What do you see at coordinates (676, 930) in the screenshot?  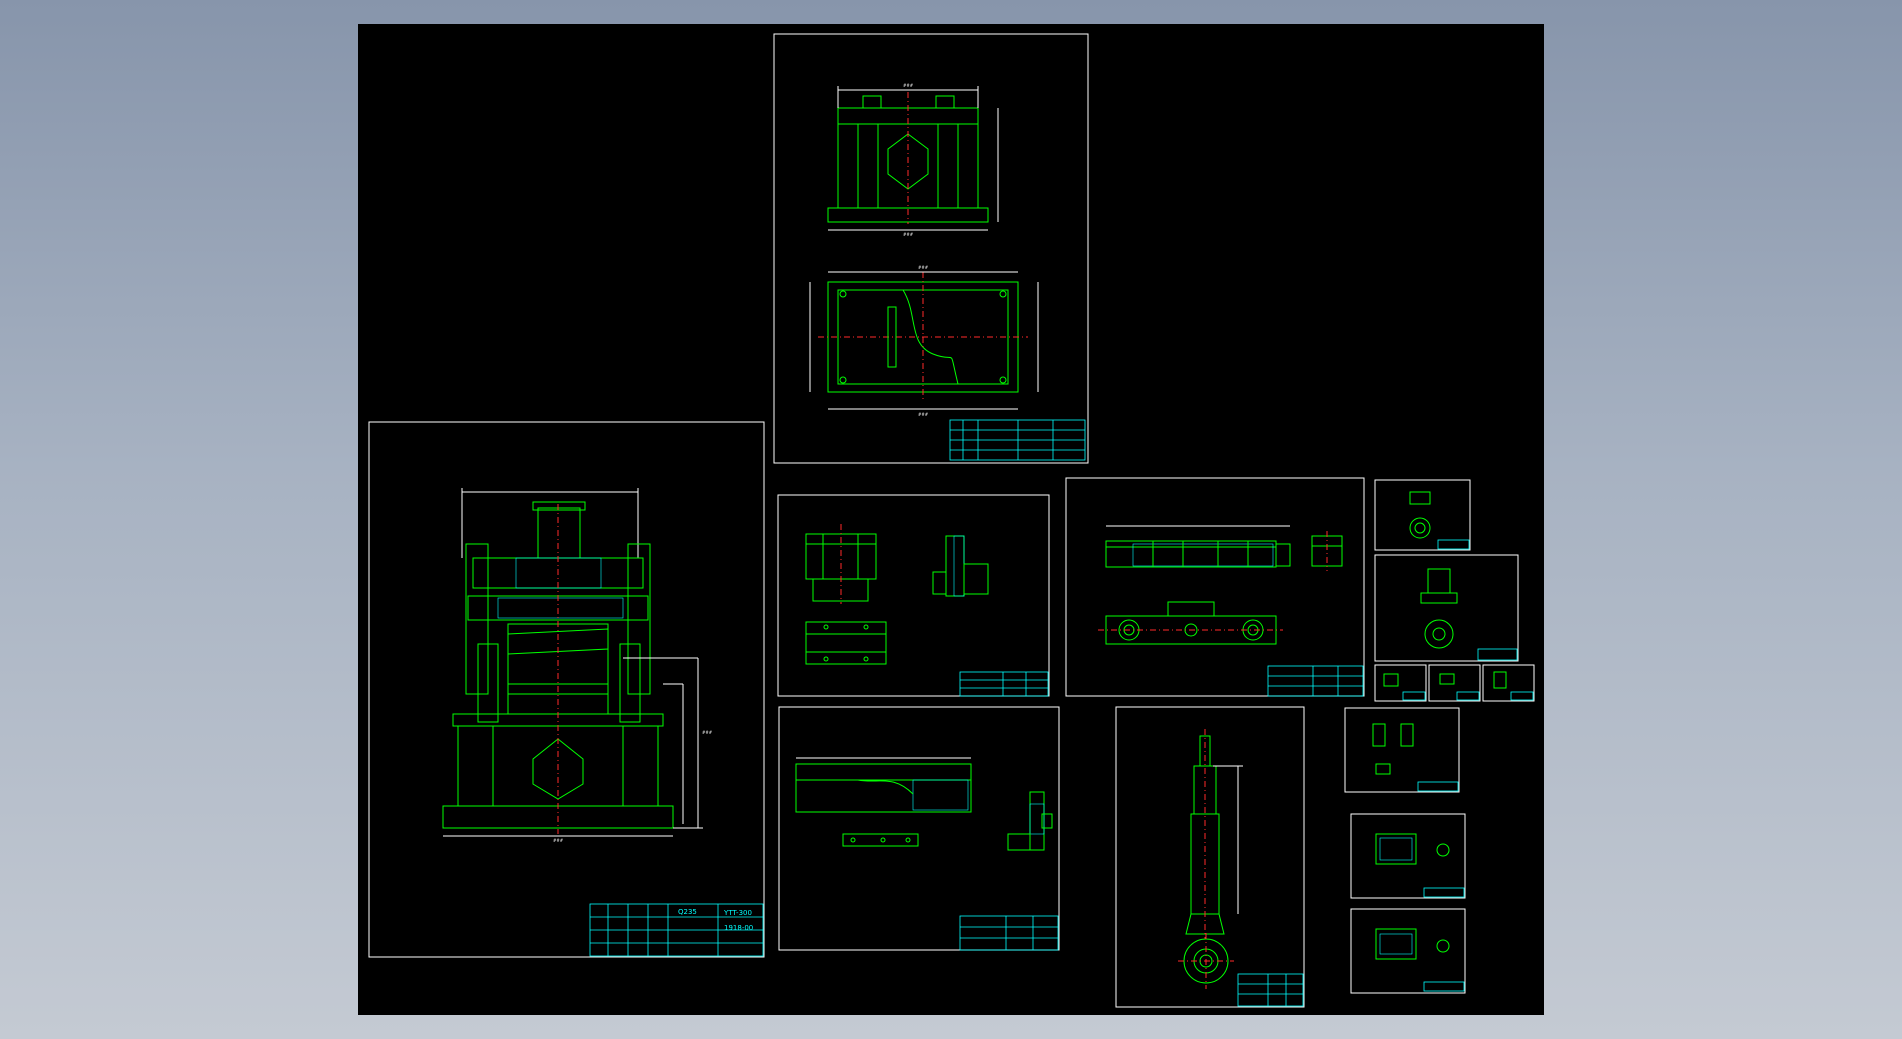 I see `title-block-main: Q235 YTT-300 1918-00` at bounding box center [676, 930].